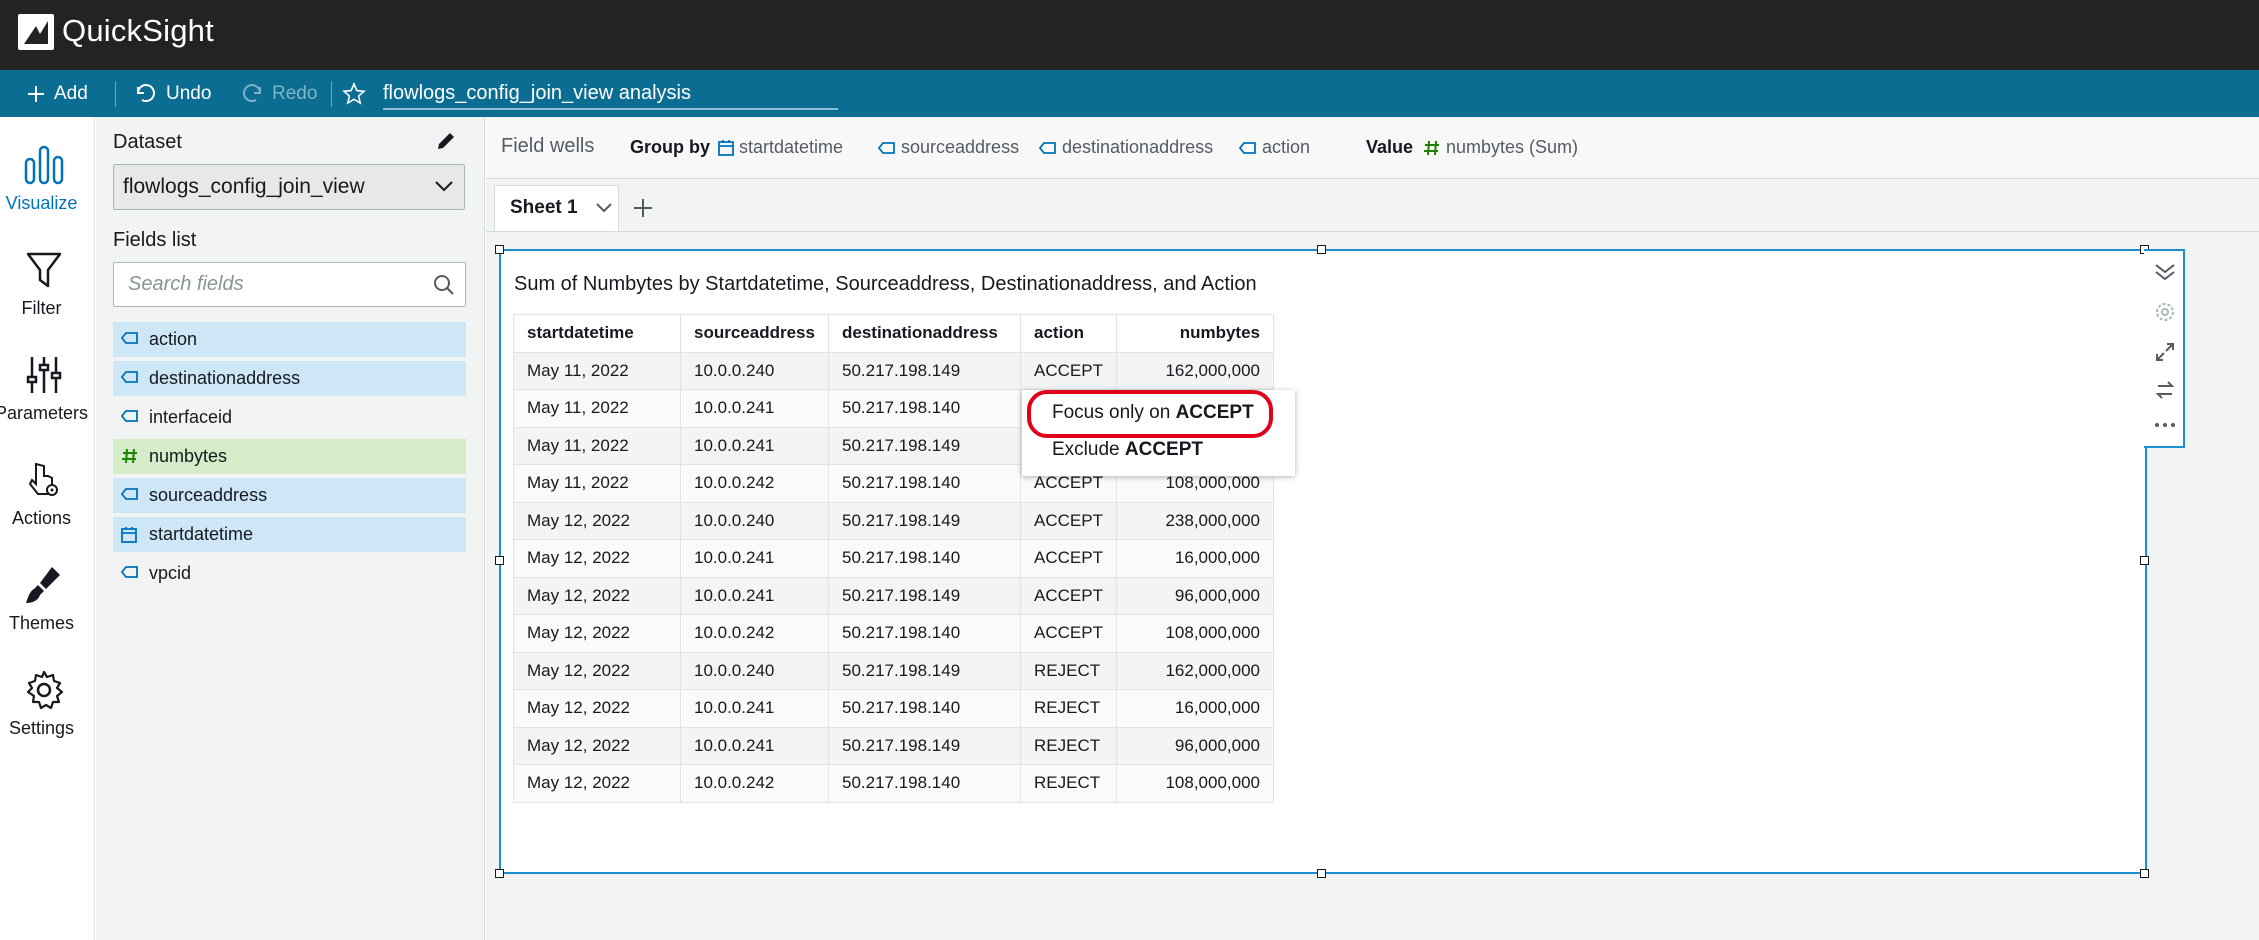 The image size is (2259, 940). What do you see at coordinates (47, 492) in the screenshot?
I see `nav-actions: Actions` at bounding box center [47, 492].